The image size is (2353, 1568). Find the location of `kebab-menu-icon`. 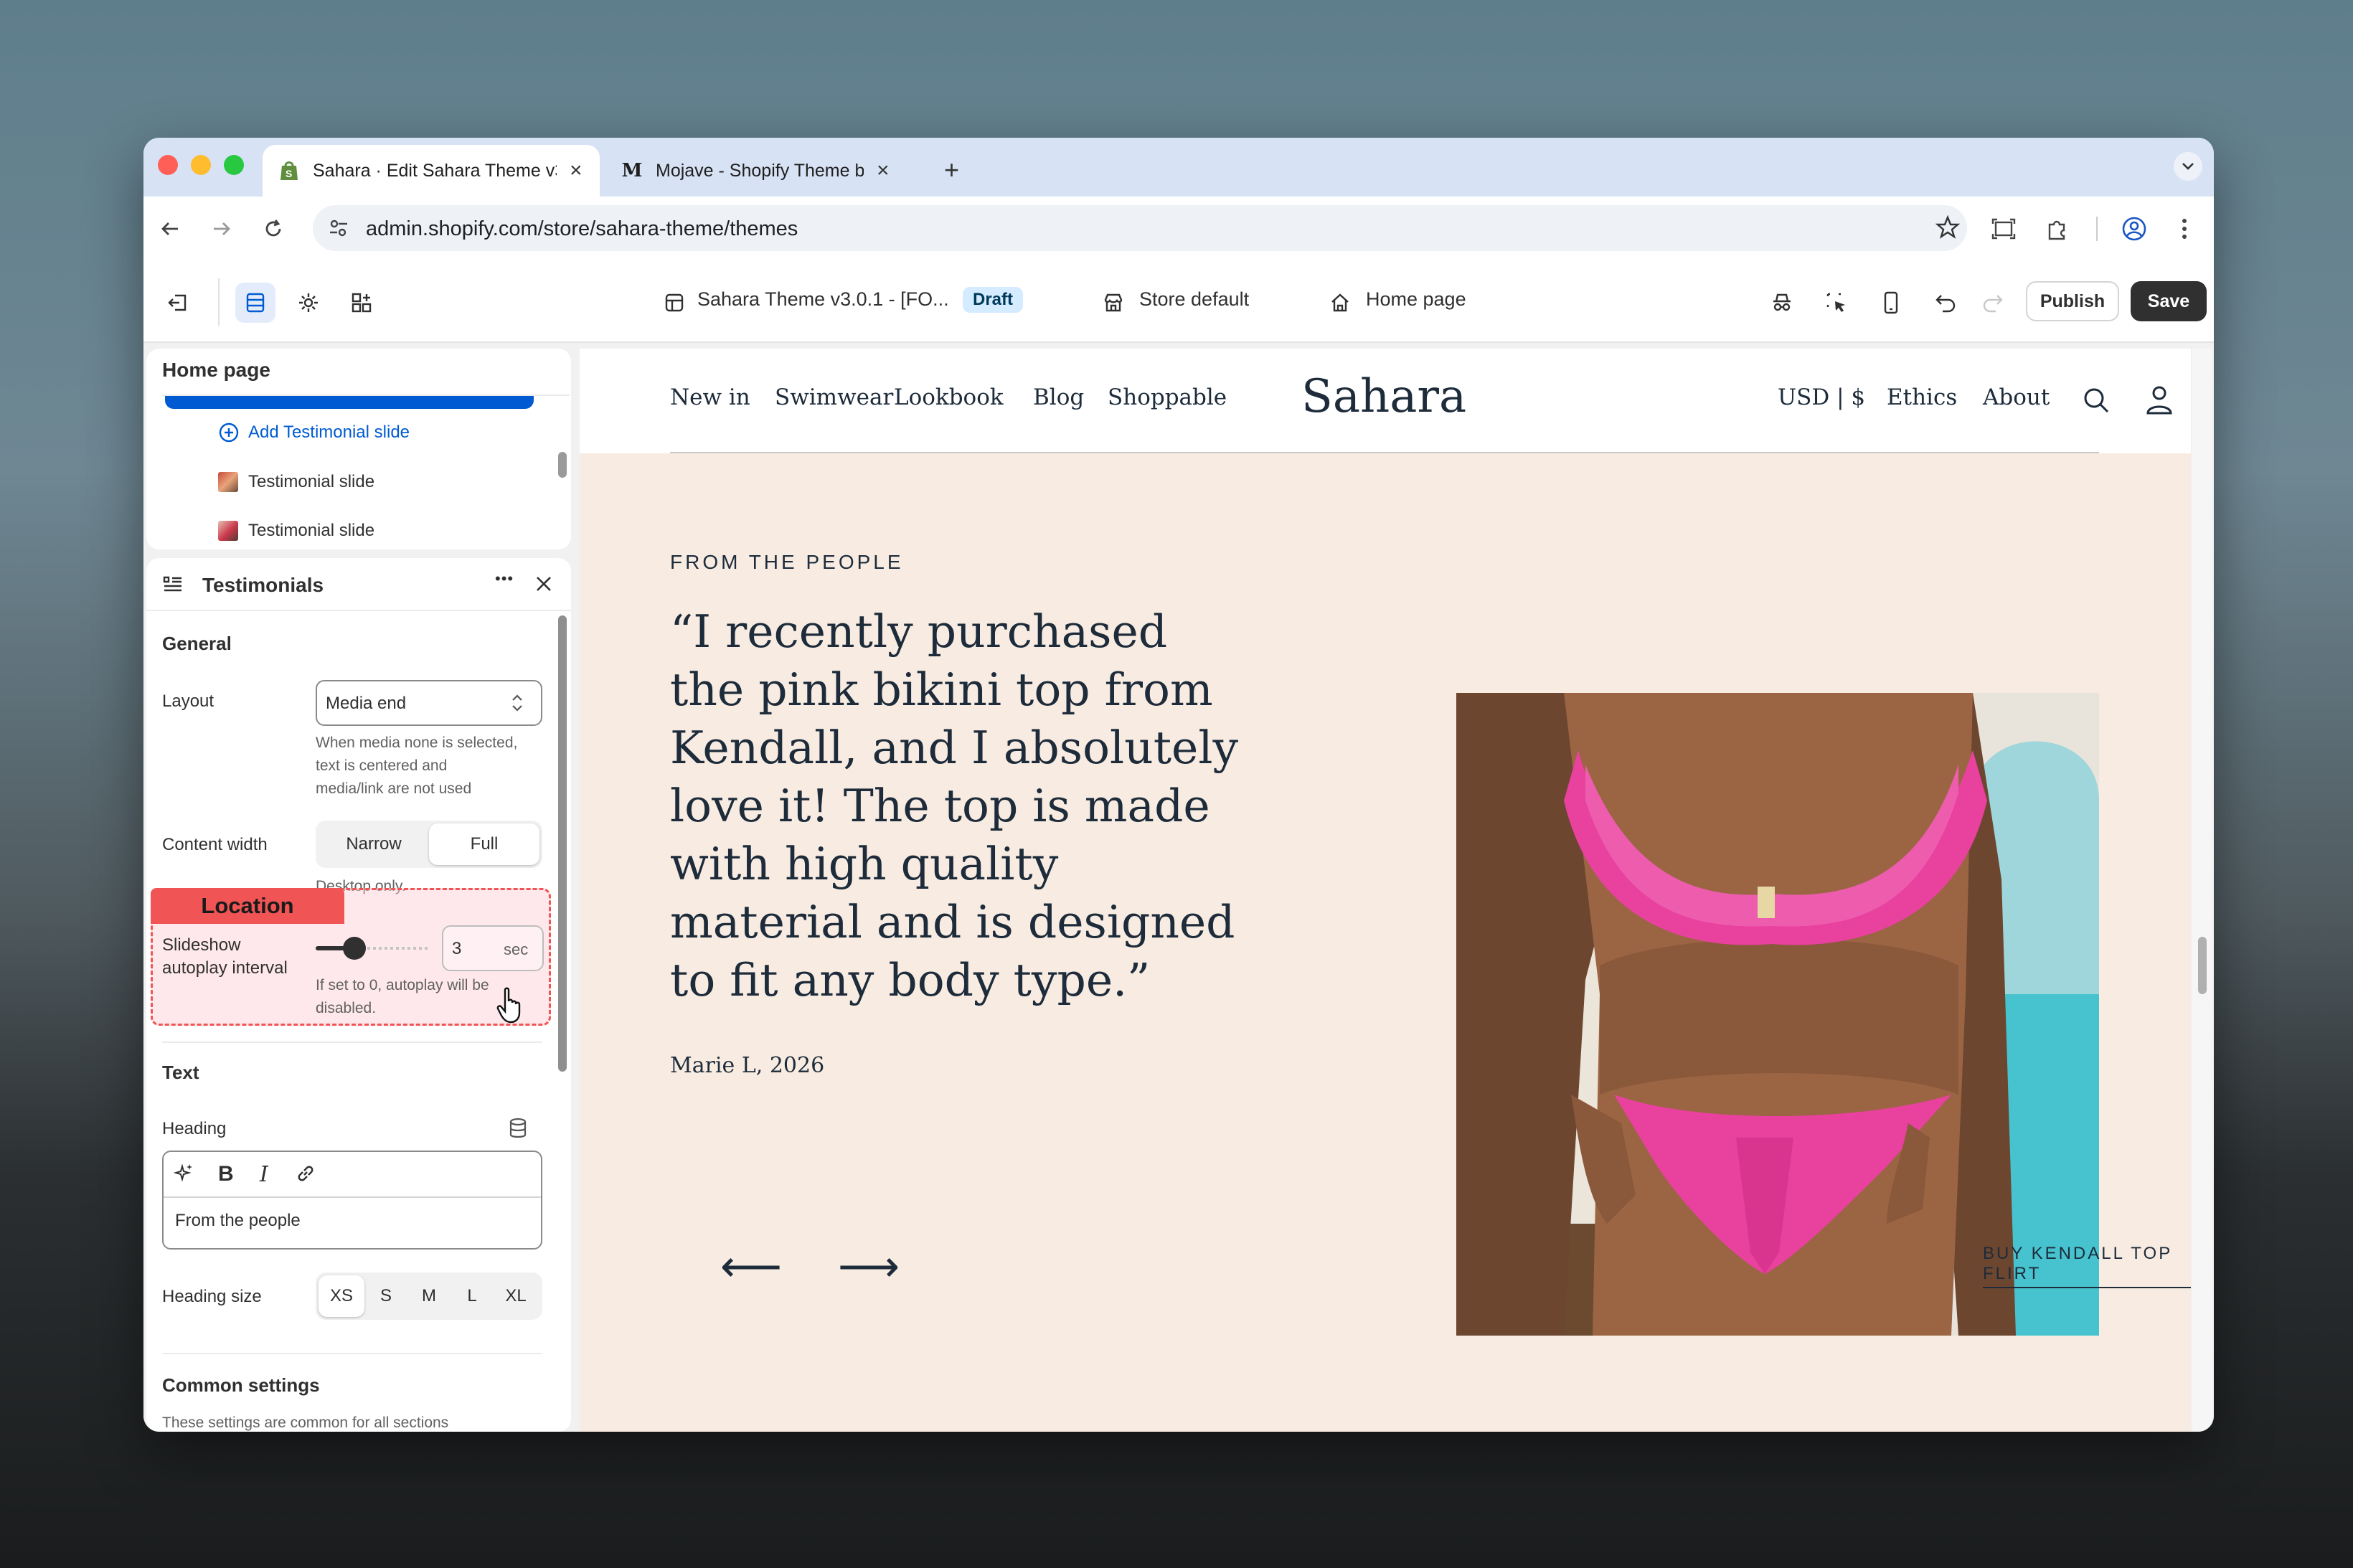

kebab-menu-icon is located at coordinates (2184, 229).